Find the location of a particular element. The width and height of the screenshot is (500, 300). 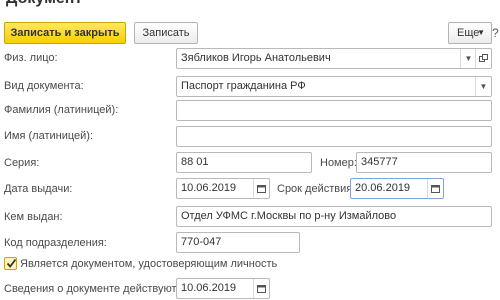

expiry-date-label: Срок действия: is located at coordinates (316, 189).